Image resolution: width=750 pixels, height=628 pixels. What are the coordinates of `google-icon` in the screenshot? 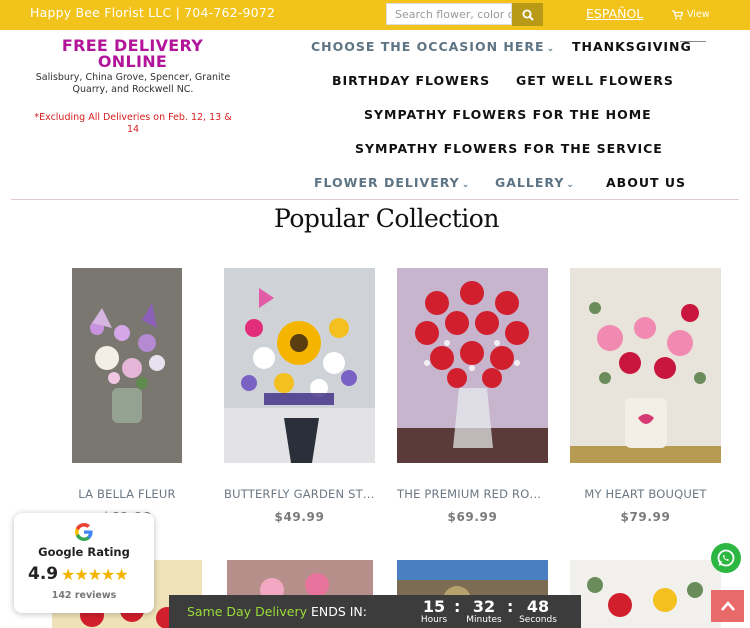 It's located at (84, 532).